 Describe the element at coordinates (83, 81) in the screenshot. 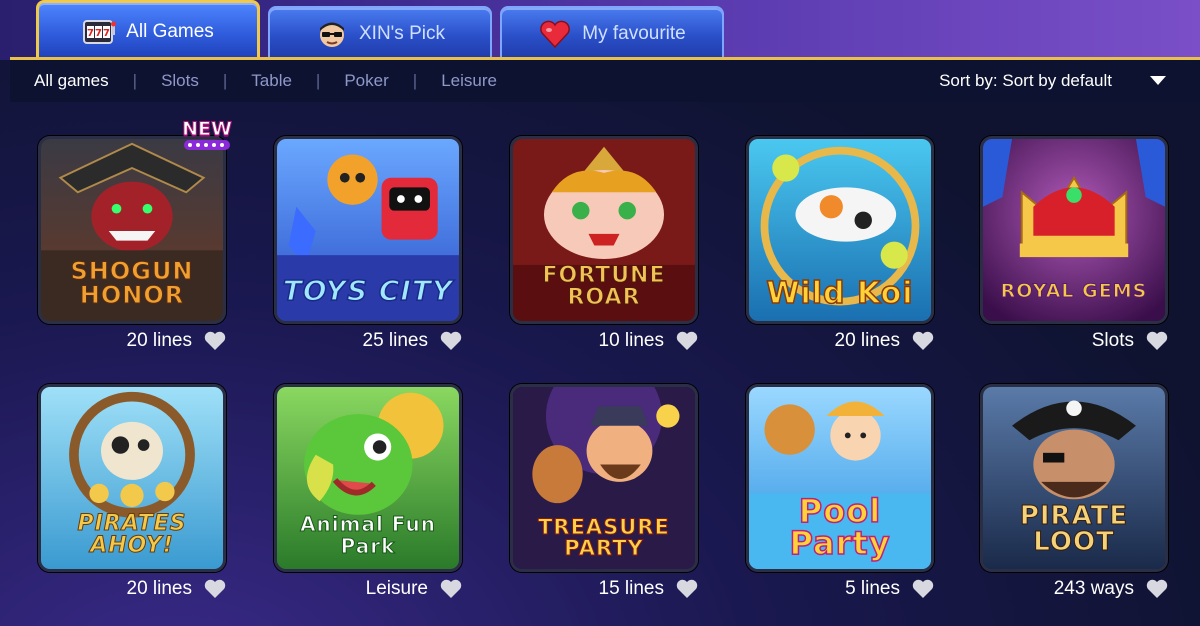

I see `filter-all-games: All games` at that location.